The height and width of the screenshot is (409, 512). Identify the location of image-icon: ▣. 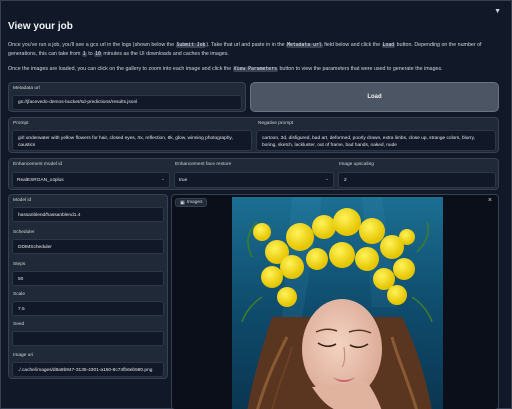
(182, 202).